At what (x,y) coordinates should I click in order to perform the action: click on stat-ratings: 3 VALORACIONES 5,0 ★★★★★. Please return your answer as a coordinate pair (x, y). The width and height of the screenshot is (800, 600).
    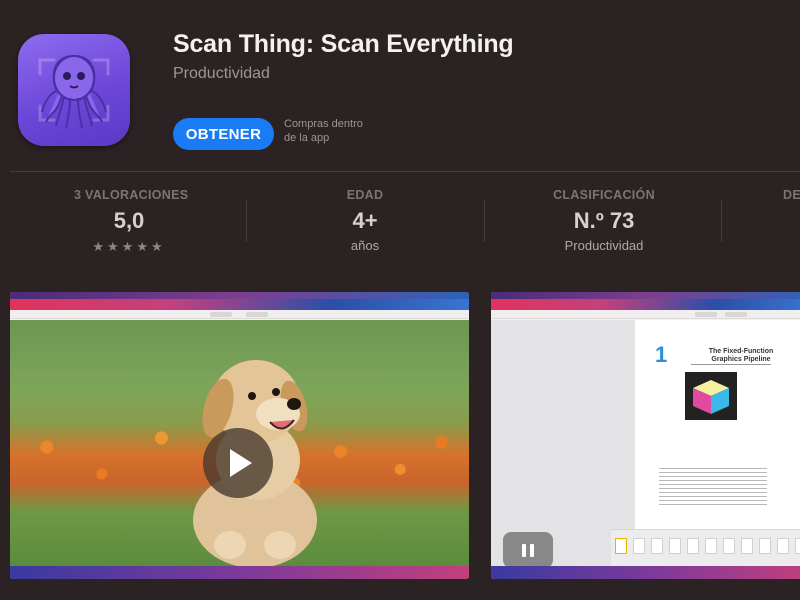
    Looking at the image, I should click on (131, 221).